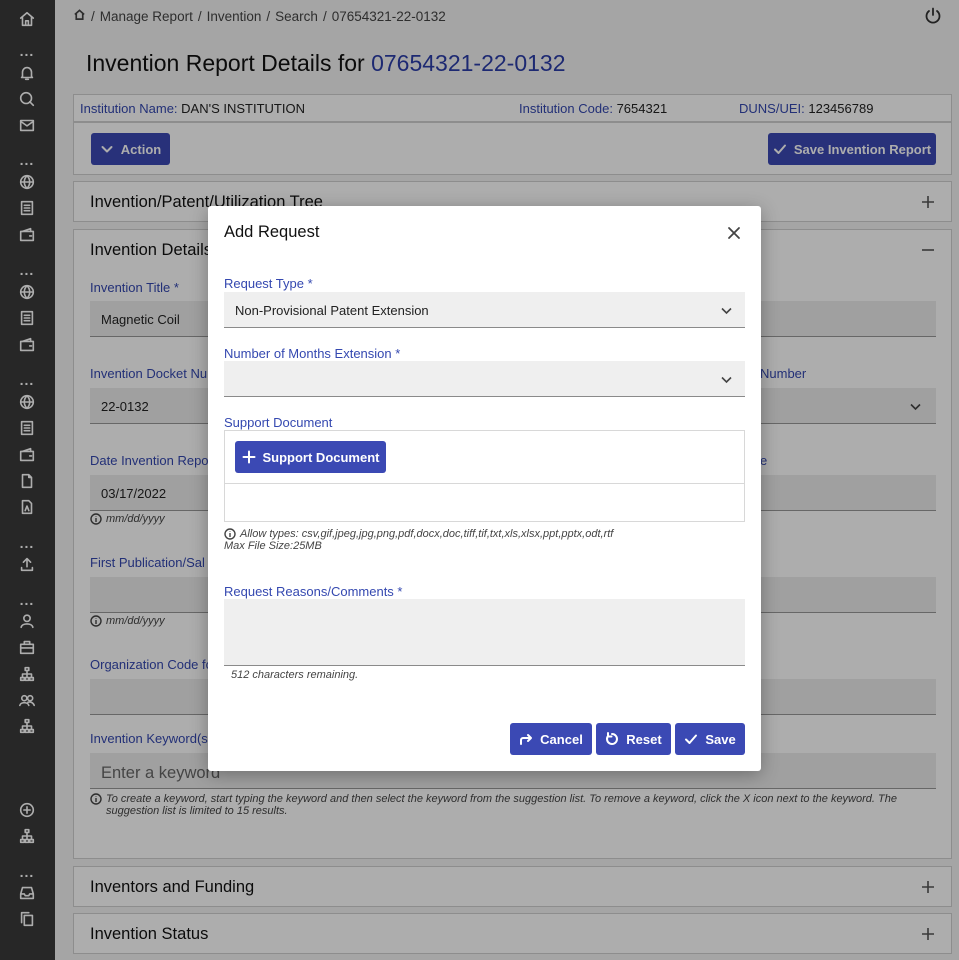 This screenshot has width=959, height=960. What do you see at coordinates (230, 534) in the screenshot?
I see `info-icon` at bounding box center [230, 534].